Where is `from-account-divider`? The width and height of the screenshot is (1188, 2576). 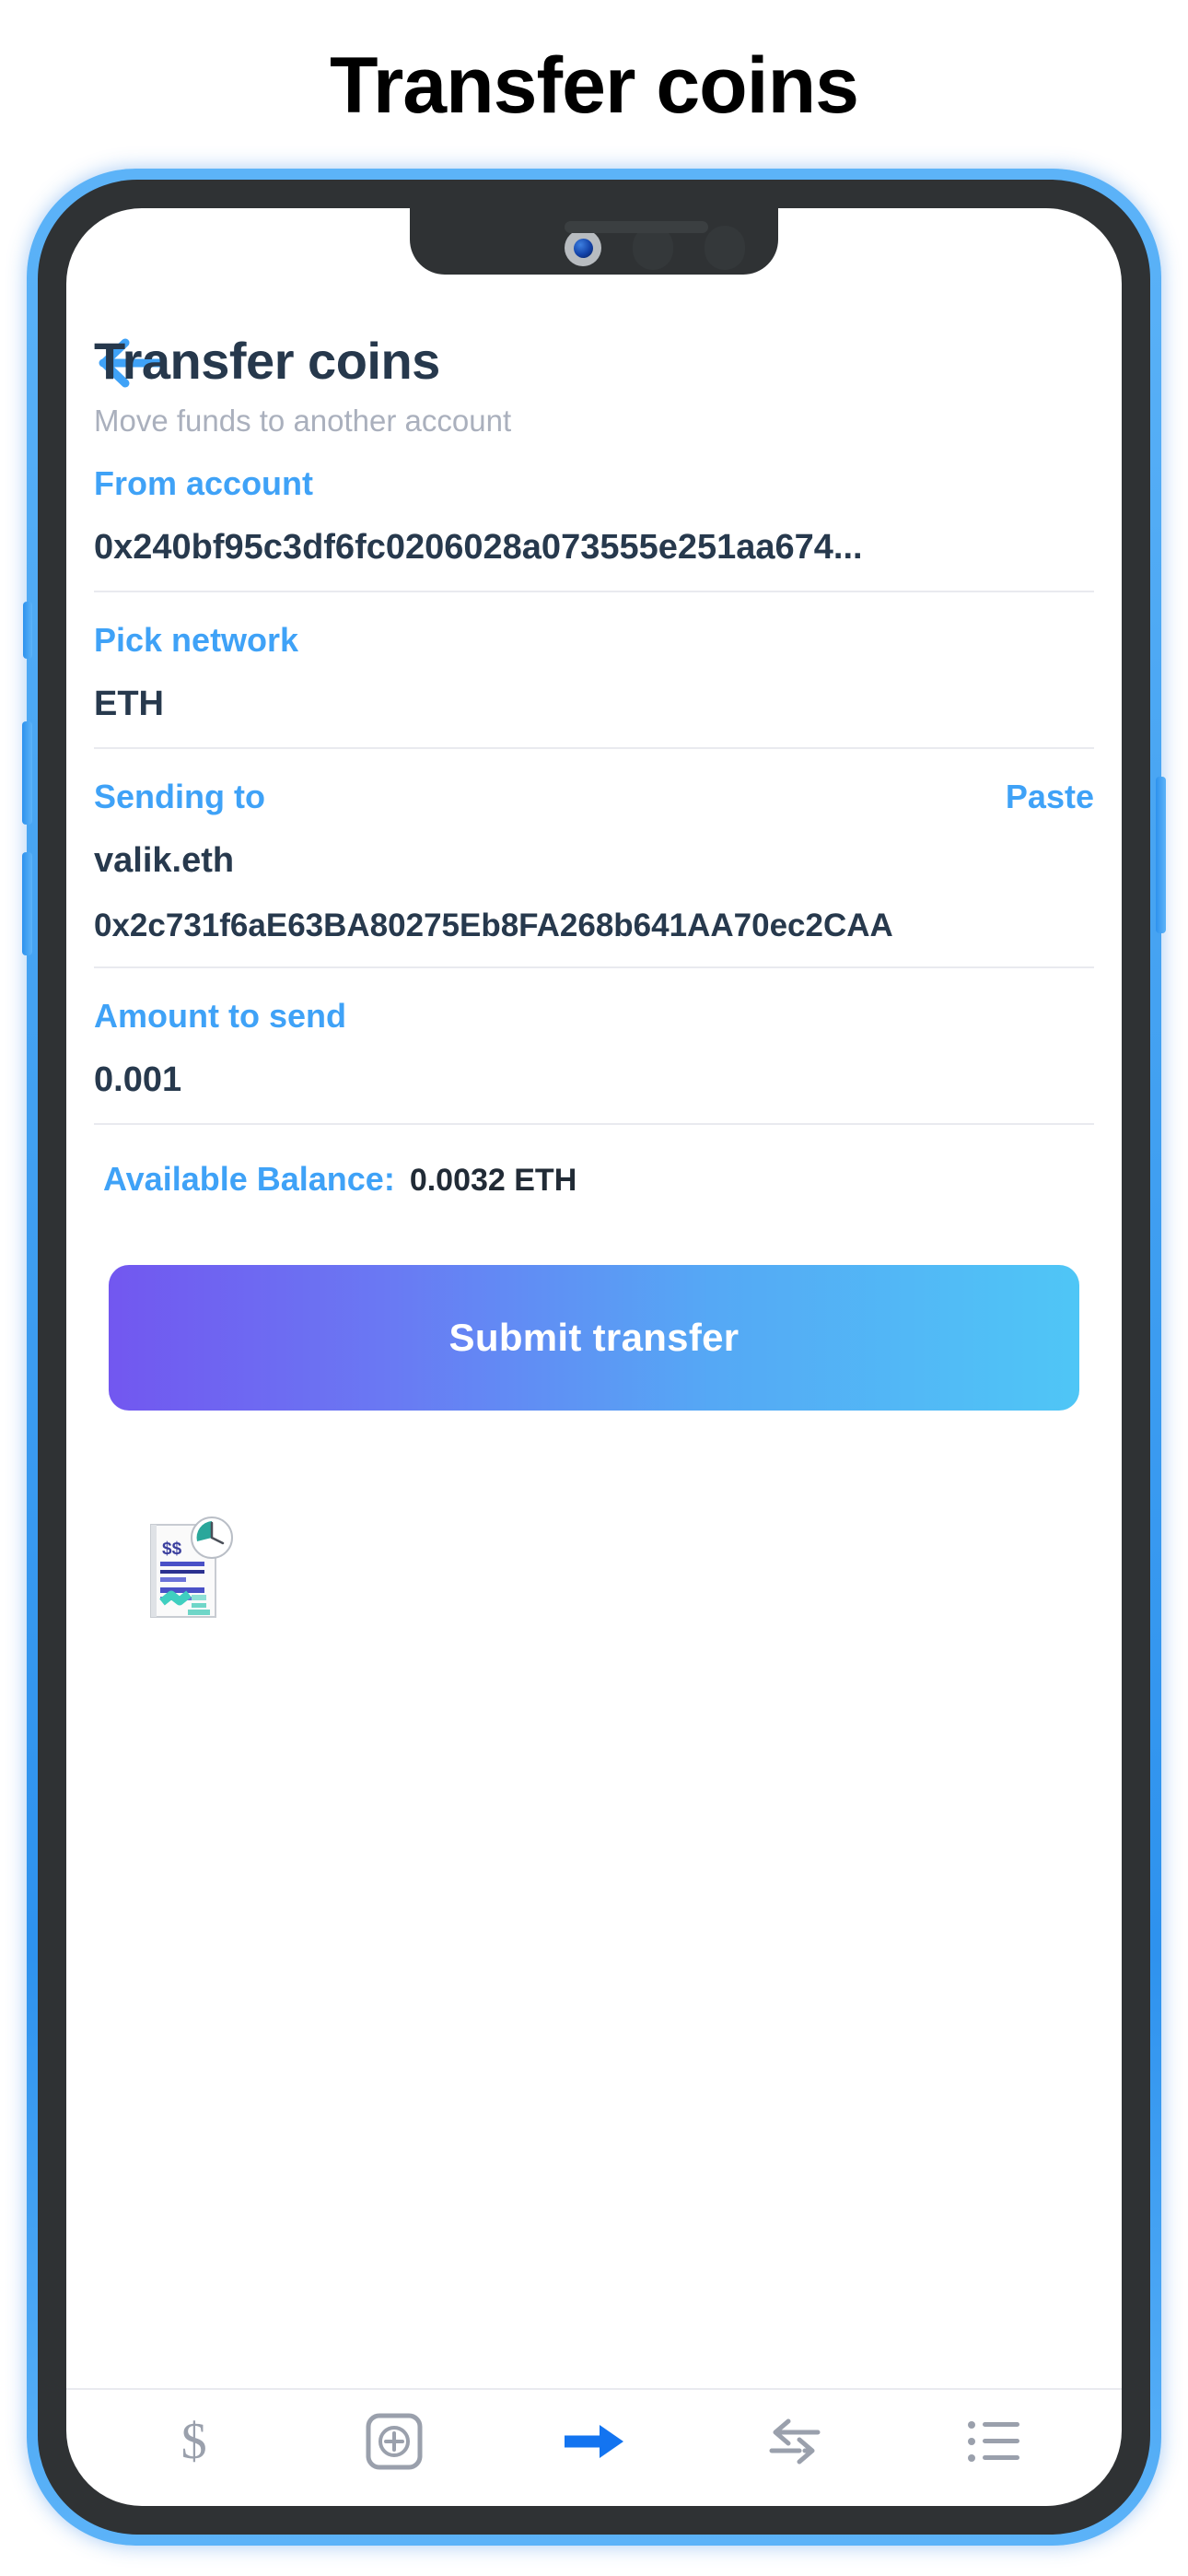 from-account-divider is located at coordinates (594, 591).